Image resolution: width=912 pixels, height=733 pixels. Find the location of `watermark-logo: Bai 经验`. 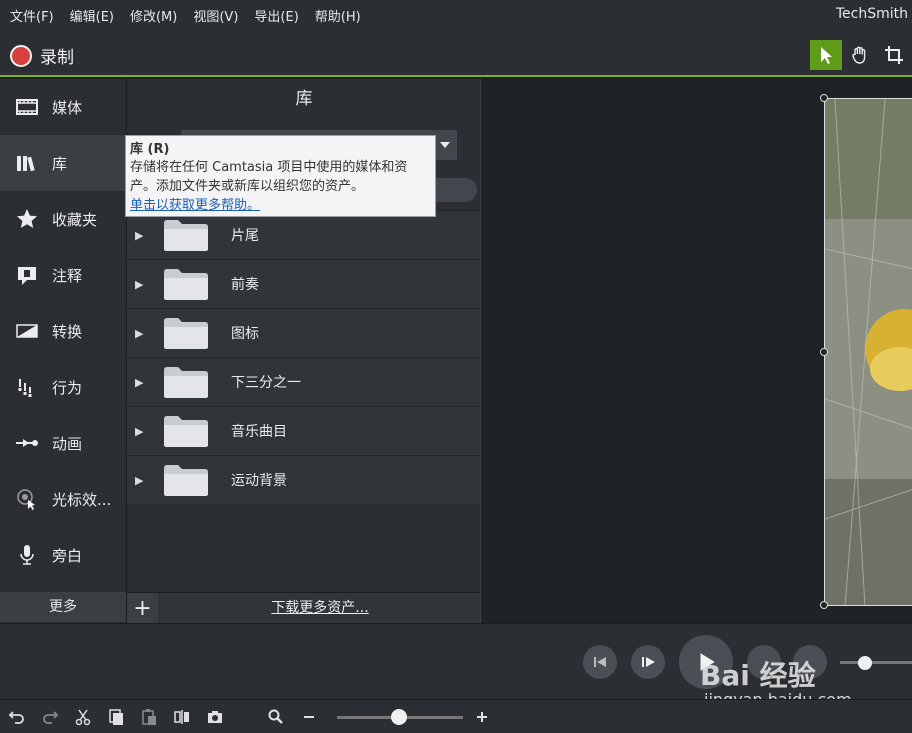

watermark-logo: Bai 经验 is located at coordinates (758, 675).